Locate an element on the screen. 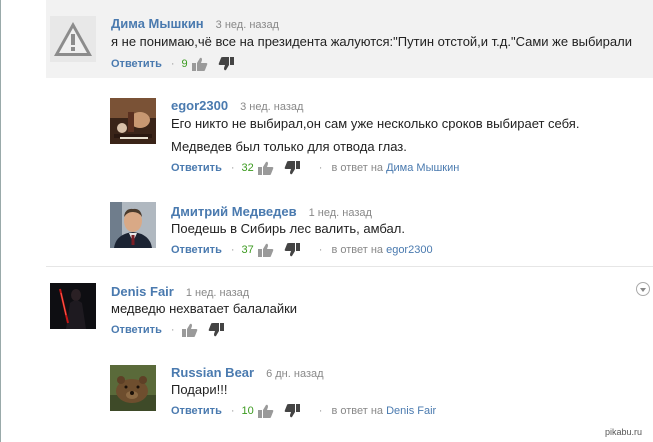  dark-figure-avatar is located at coordinates (73, 306).